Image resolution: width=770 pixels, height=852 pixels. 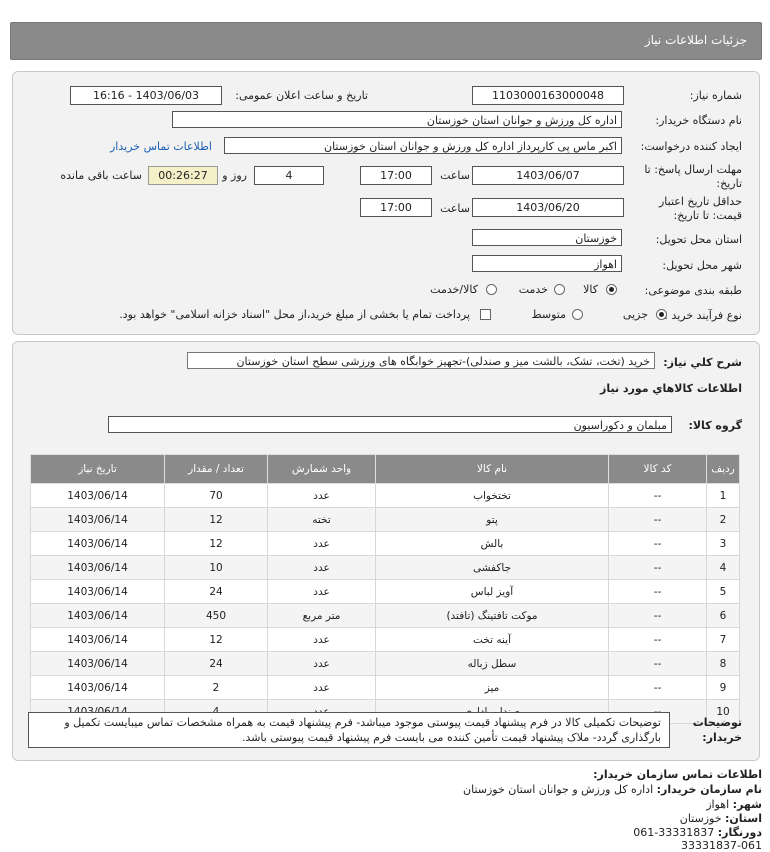 What do you see at coordinates (700, 201) in the screenshot?
I see `validity-label-1: حداقل تاریخ اعتبار` at bounding box center [700, 201].